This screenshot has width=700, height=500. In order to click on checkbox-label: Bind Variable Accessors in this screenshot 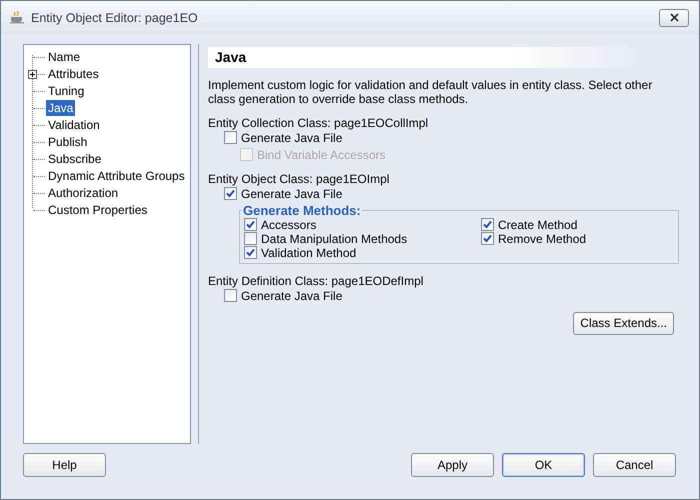, I will do `click(321, 155)`.